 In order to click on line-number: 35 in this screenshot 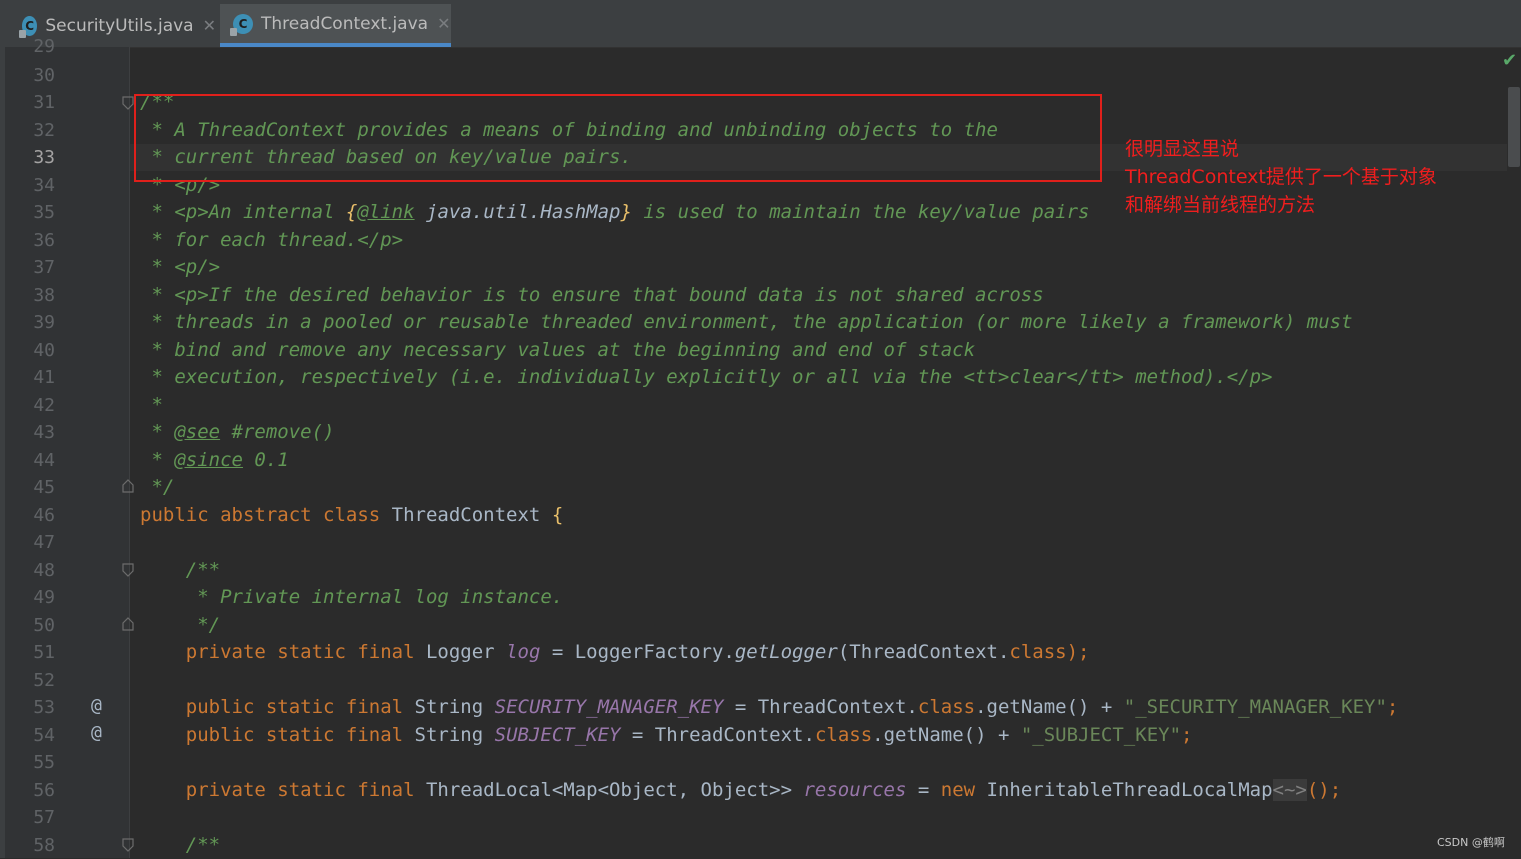, I will do `click(44, 212)`.